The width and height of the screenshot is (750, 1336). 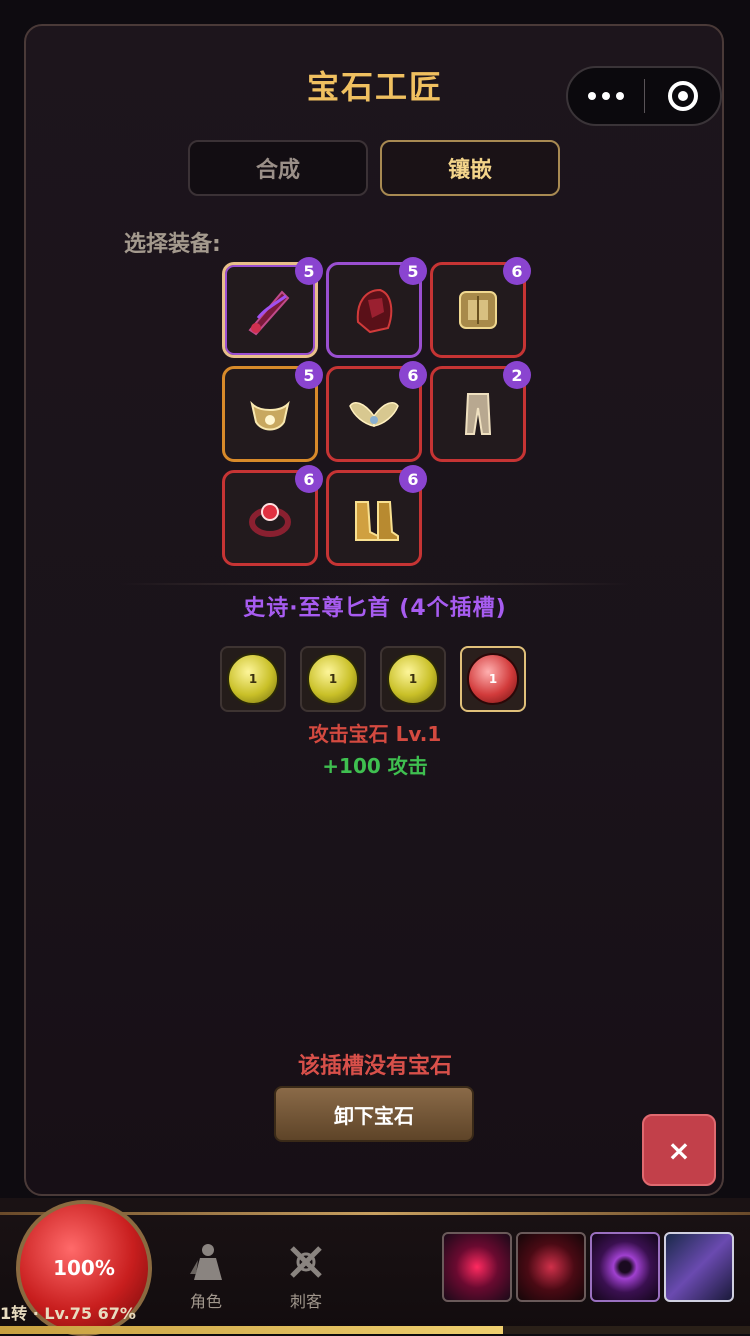 What do you see at coordinates (470, 168) in the screenshot?
I see `tab-inlay: 镶嵌` at bounding box center [470, 168].